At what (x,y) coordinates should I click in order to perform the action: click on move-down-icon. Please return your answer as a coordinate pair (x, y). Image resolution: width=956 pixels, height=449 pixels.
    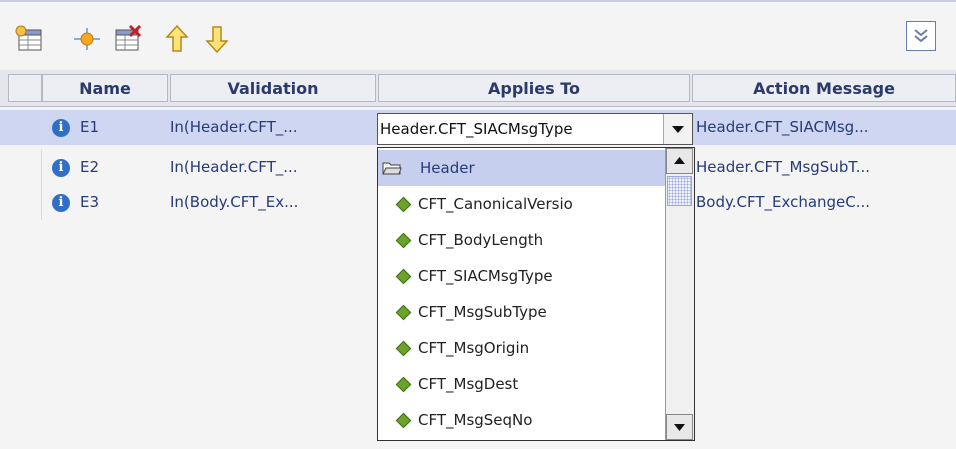
    Looking at the image, I should click on (217, 40).